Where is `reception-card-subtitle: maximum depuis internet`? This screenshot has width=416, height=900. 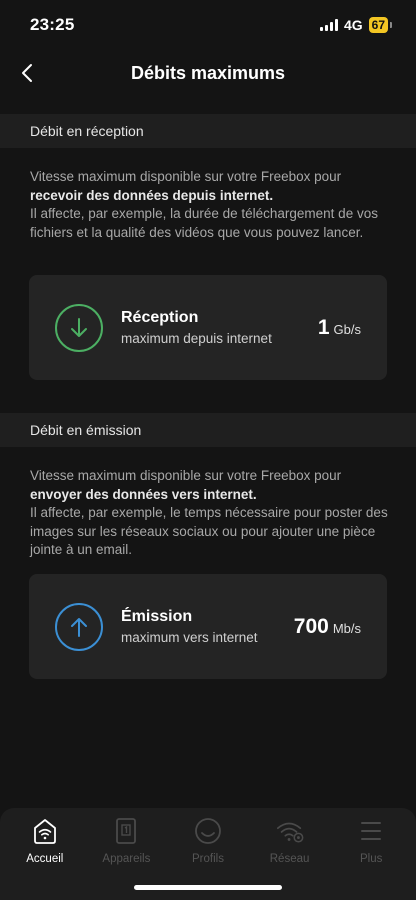 reception-card-subtitle: maximum depuis internet is located at coordinates (196, 338).